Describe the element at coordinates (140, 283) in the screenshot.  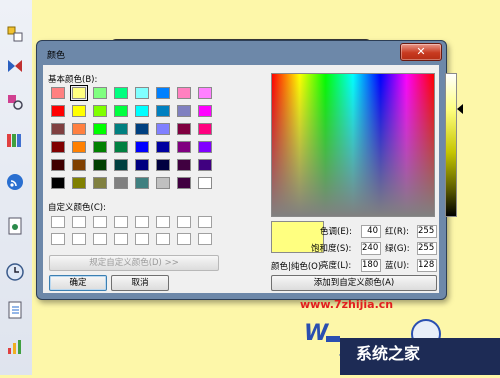
I see `cancel-button: 取消` at that location.